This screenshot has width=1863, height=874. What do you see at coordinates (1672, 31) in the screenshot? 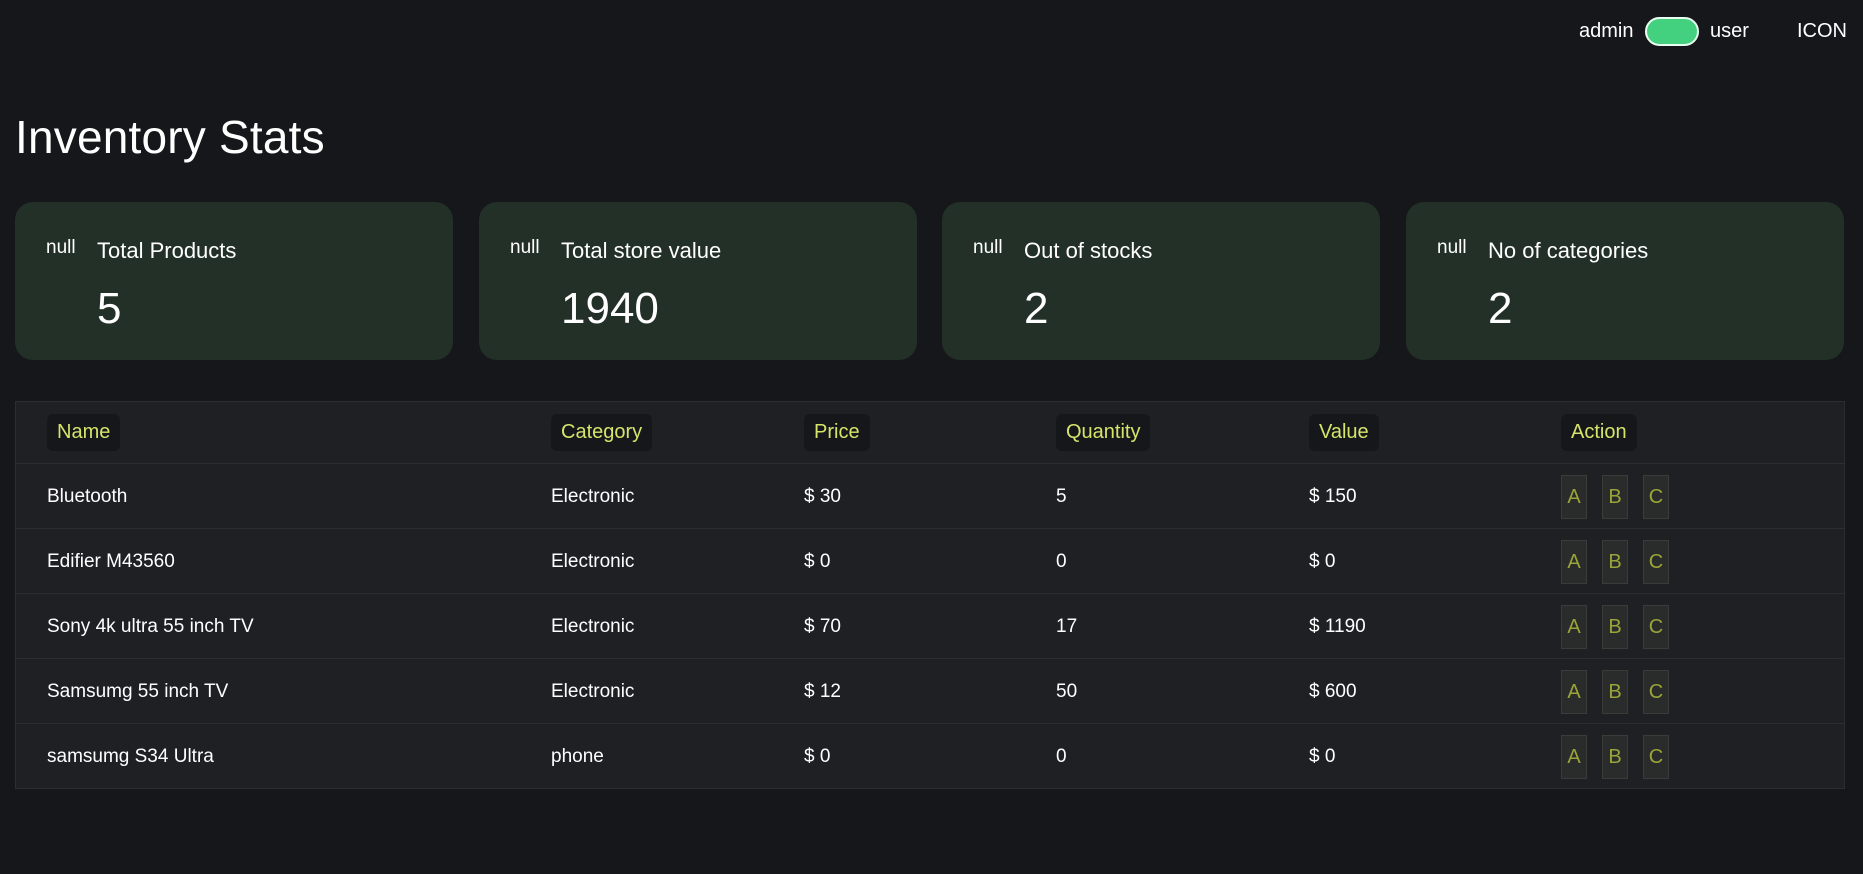
I see `role-toggle` at bounding box center [1672, 31].